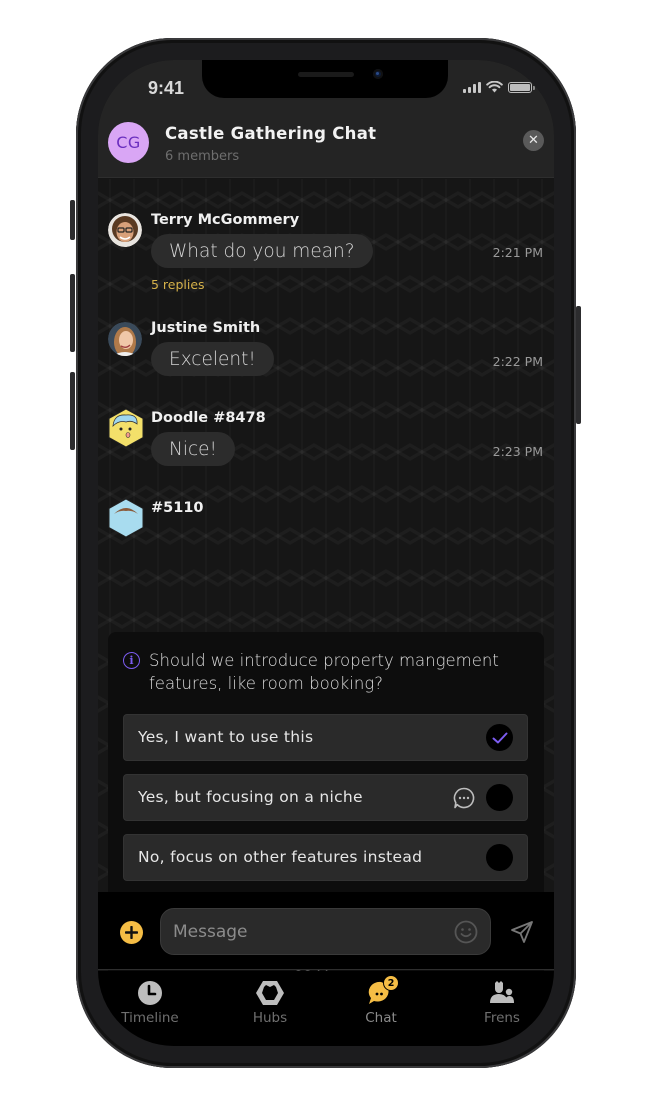 Image resolution: width=652 pixels, height=1104 pixels. What do you see at coordinates (325, 737) in the screenshot?
I see `poll-option: Yes, I want to use this` at bounding box center [325, 737].